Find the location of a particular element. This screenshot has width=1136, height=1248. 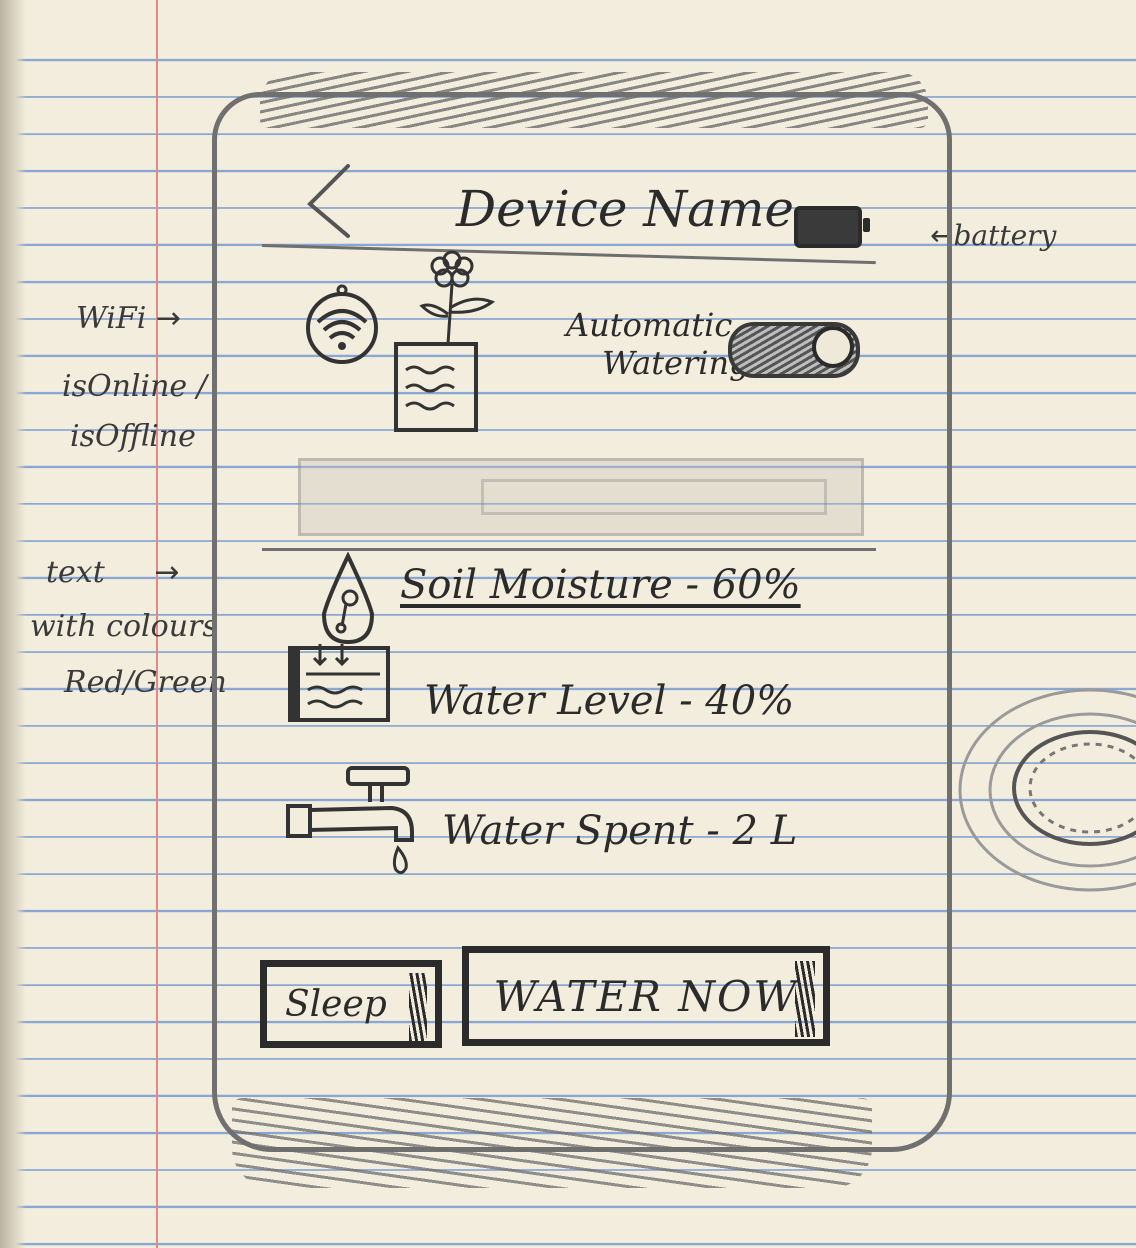

note-text-label: text is located at coordinates (75, 572).